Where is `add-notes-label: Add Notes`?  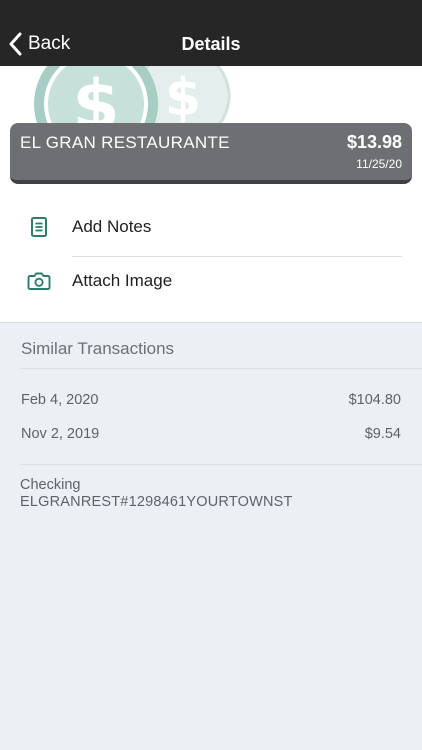 add-notes-label: Add Notes is located at coordinates (112, 226).